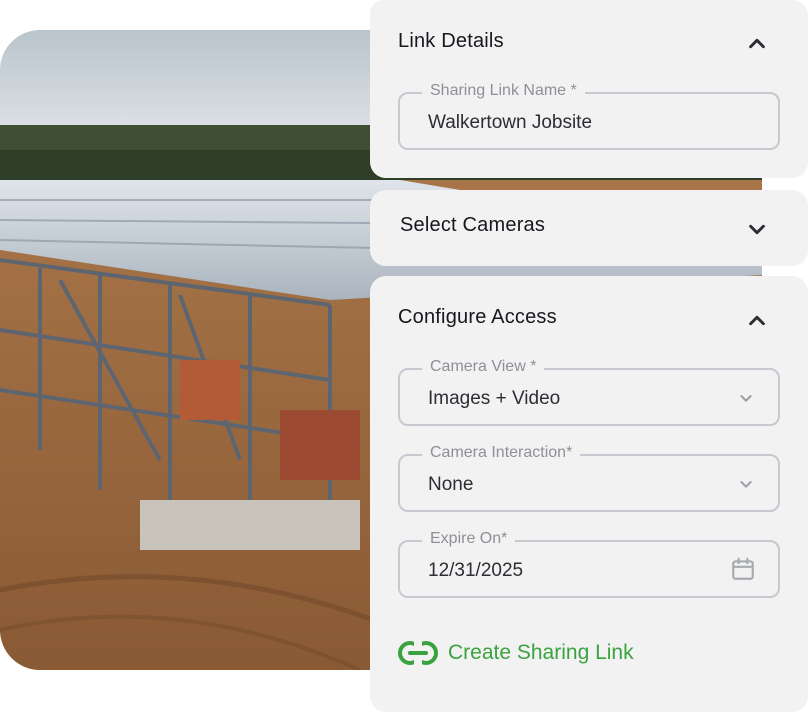 The image size is (808, 712). Describe the element at coordinates (451, 484) in the screenshot. I see `camera-interaction-value: None` at that location.